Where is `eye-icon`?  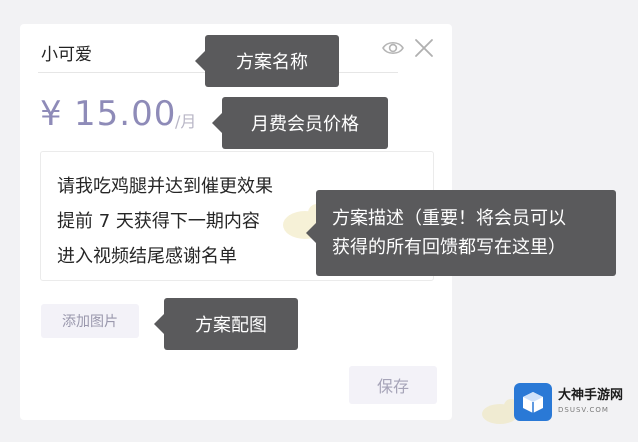 eye-icon is located at coordinates (393, 48).